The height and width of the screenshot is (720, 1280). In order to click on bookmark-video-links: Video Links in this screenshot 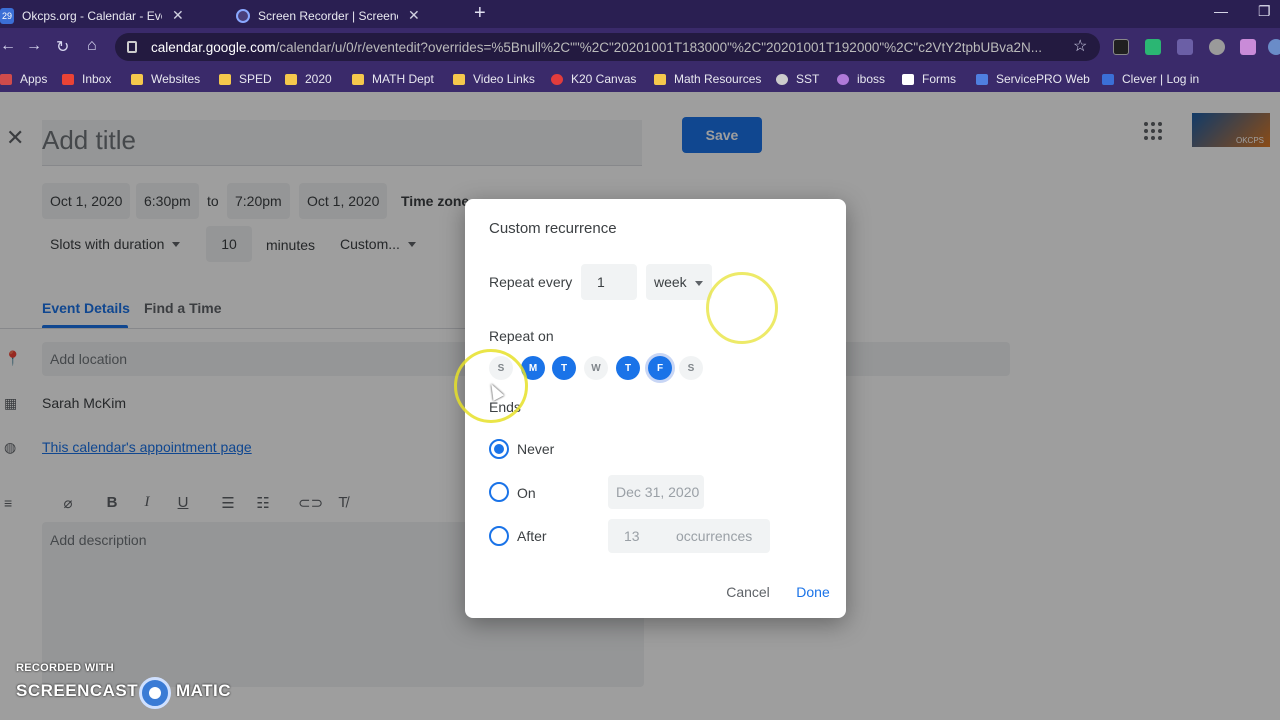, I will do `click(494, 79)`.